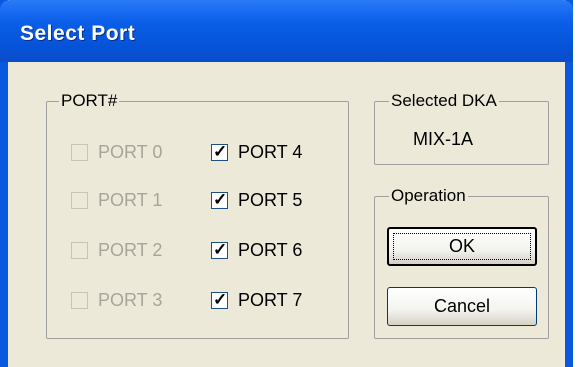 This screenshot has width=579, height=367. What do you see at coordinates (270, 300) in the screenshot?
I see `checkbox-label: PORT 7` at bounding box center [270, 300].